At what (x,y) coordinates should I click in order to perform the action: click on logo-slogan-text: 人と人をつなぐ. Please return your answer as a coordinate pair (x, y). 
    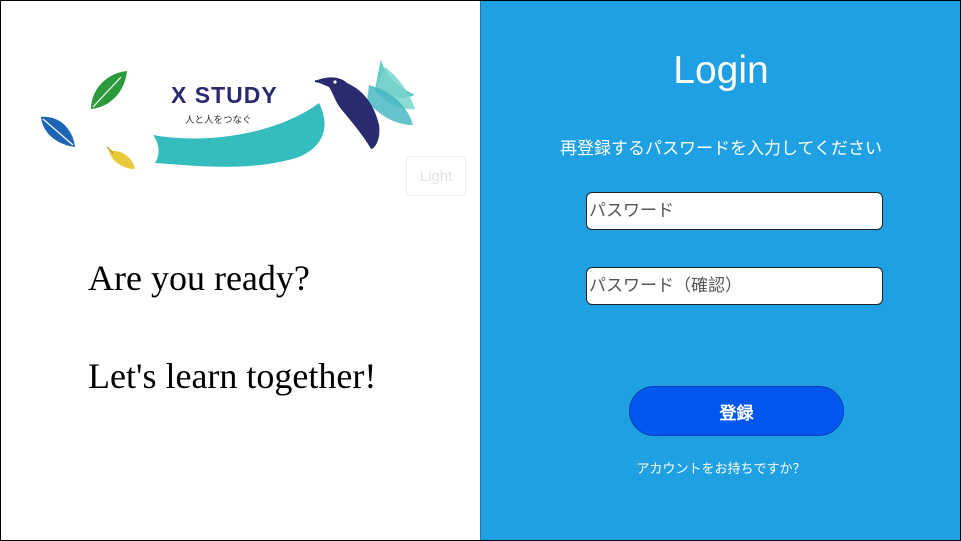
    Looking at the image, I should click on (218, 120).